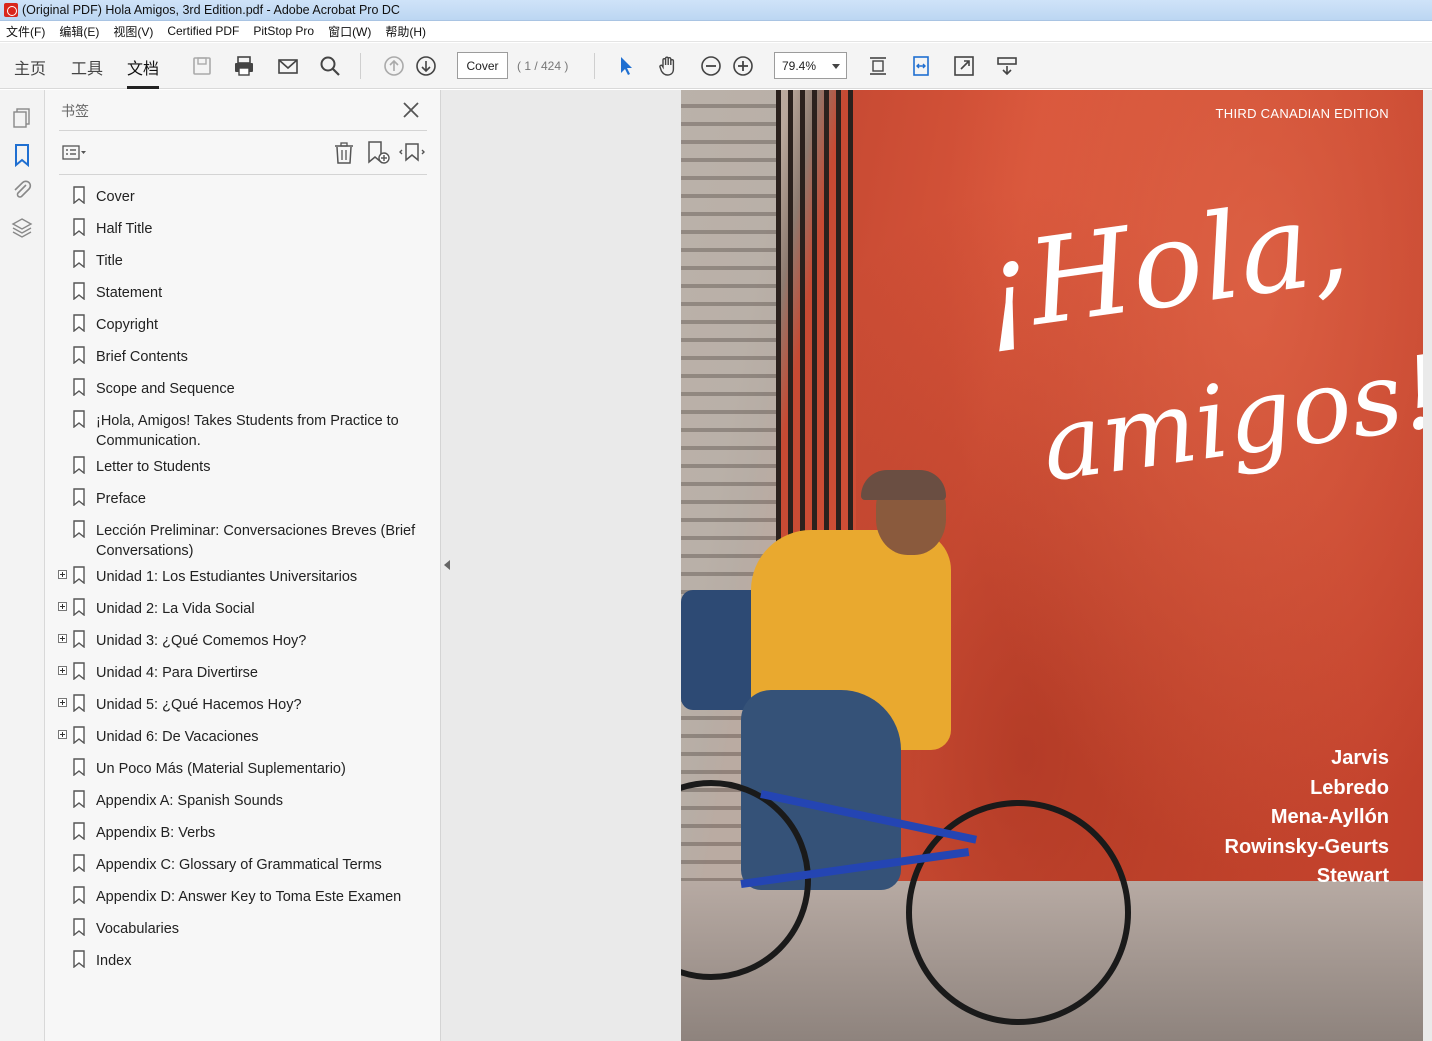  Describe the element at coordinates (743, 66) in the screenshot. I see `zoom-in-icon` at that location.